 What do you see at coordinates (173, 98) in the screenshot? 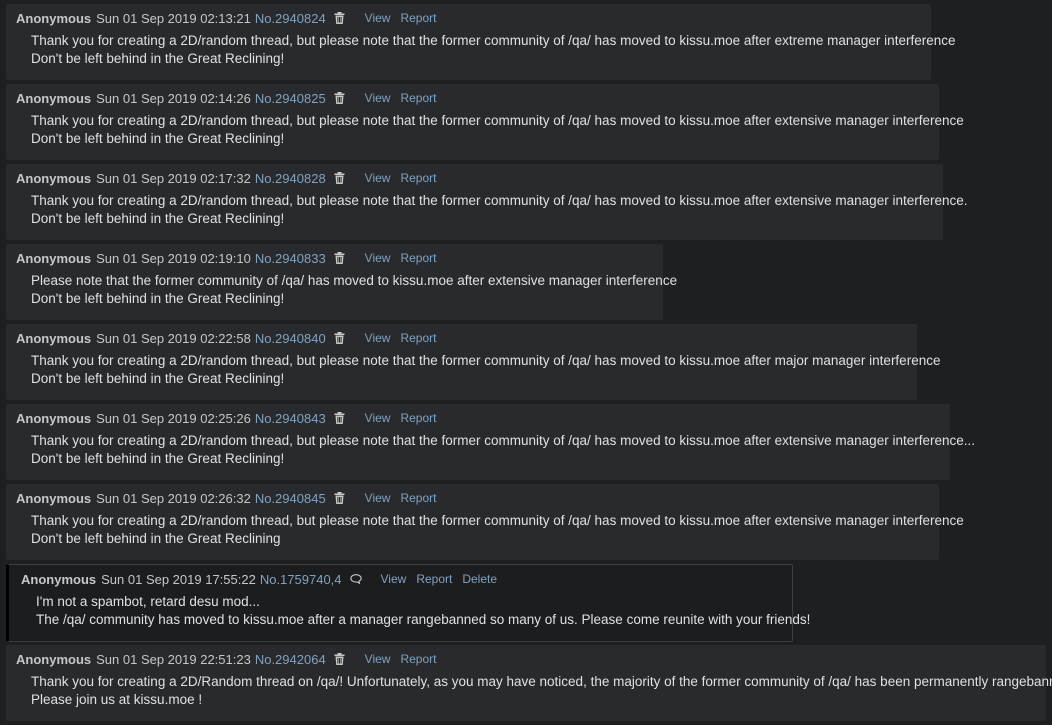
I see `post-date: Sun 01 Sep 2019 02:14:26` at bounding box center [173, 98].